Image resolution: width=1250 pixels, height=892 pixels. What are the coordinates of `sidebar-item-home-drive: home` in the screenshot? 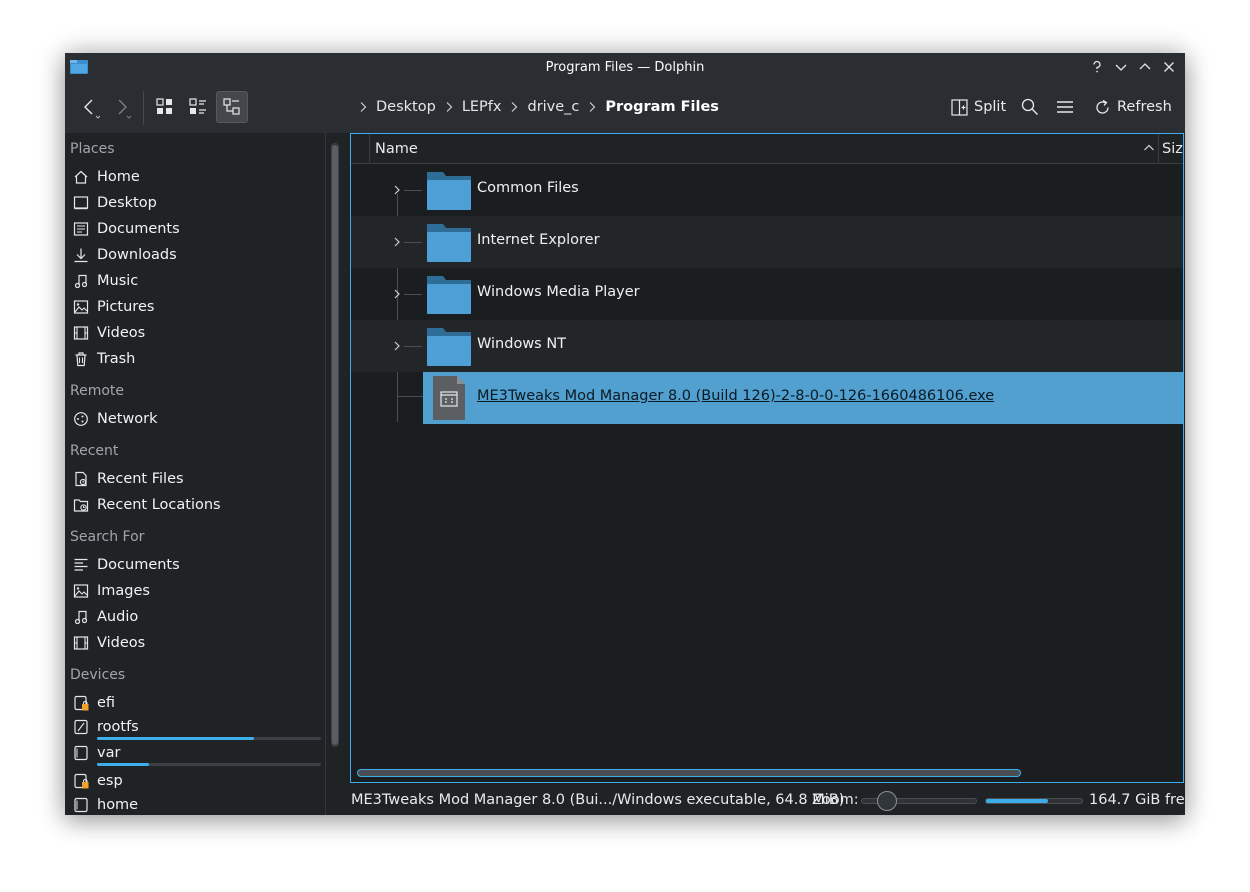 It's located at (198, 804).